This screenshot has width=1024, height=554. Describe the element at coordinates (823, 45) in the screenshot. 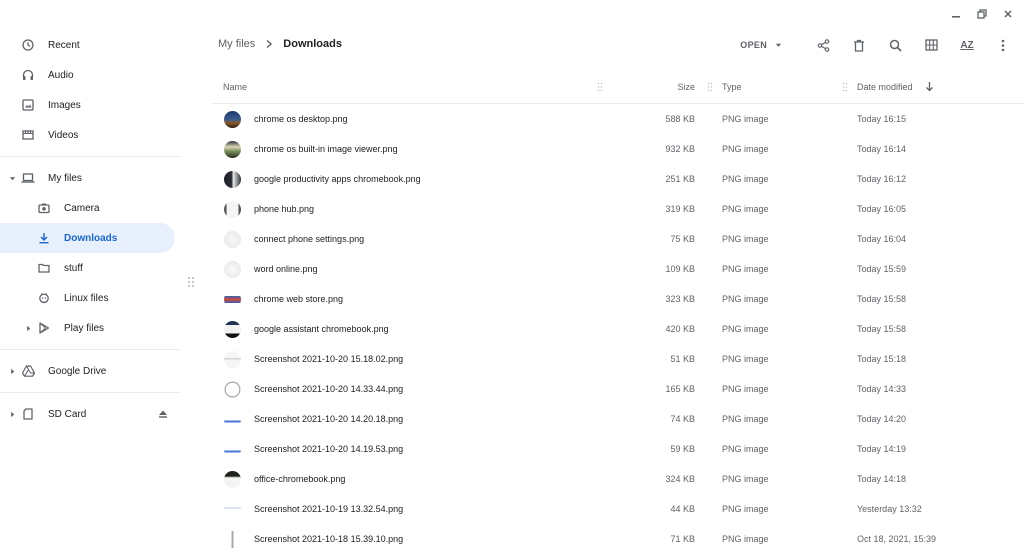

I see `share-button` at that location.